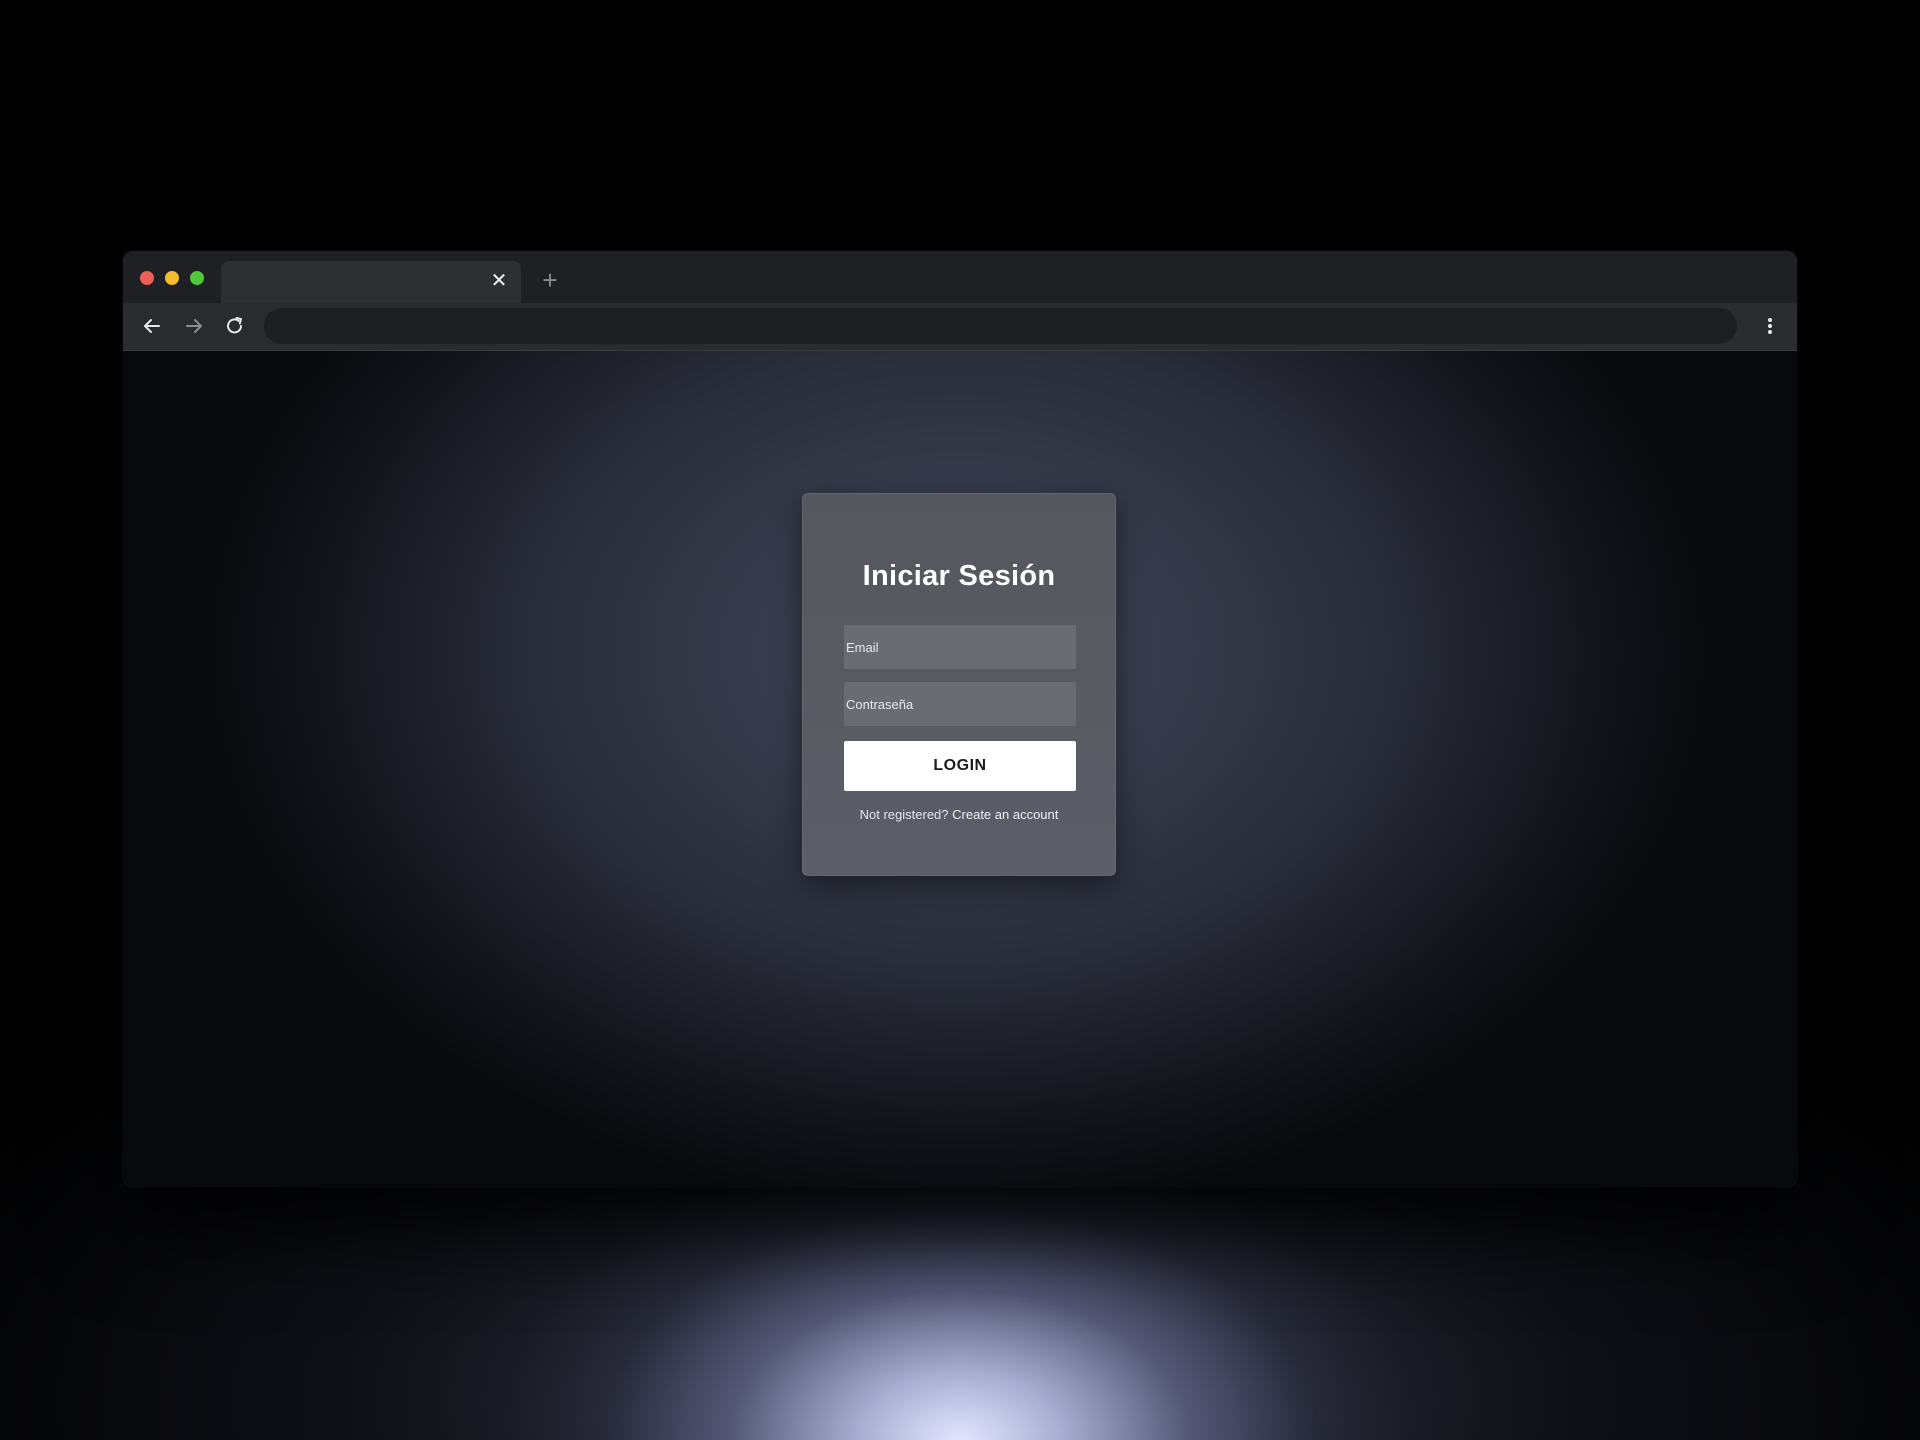  I want to click on window-close-button, so click(147, 278).